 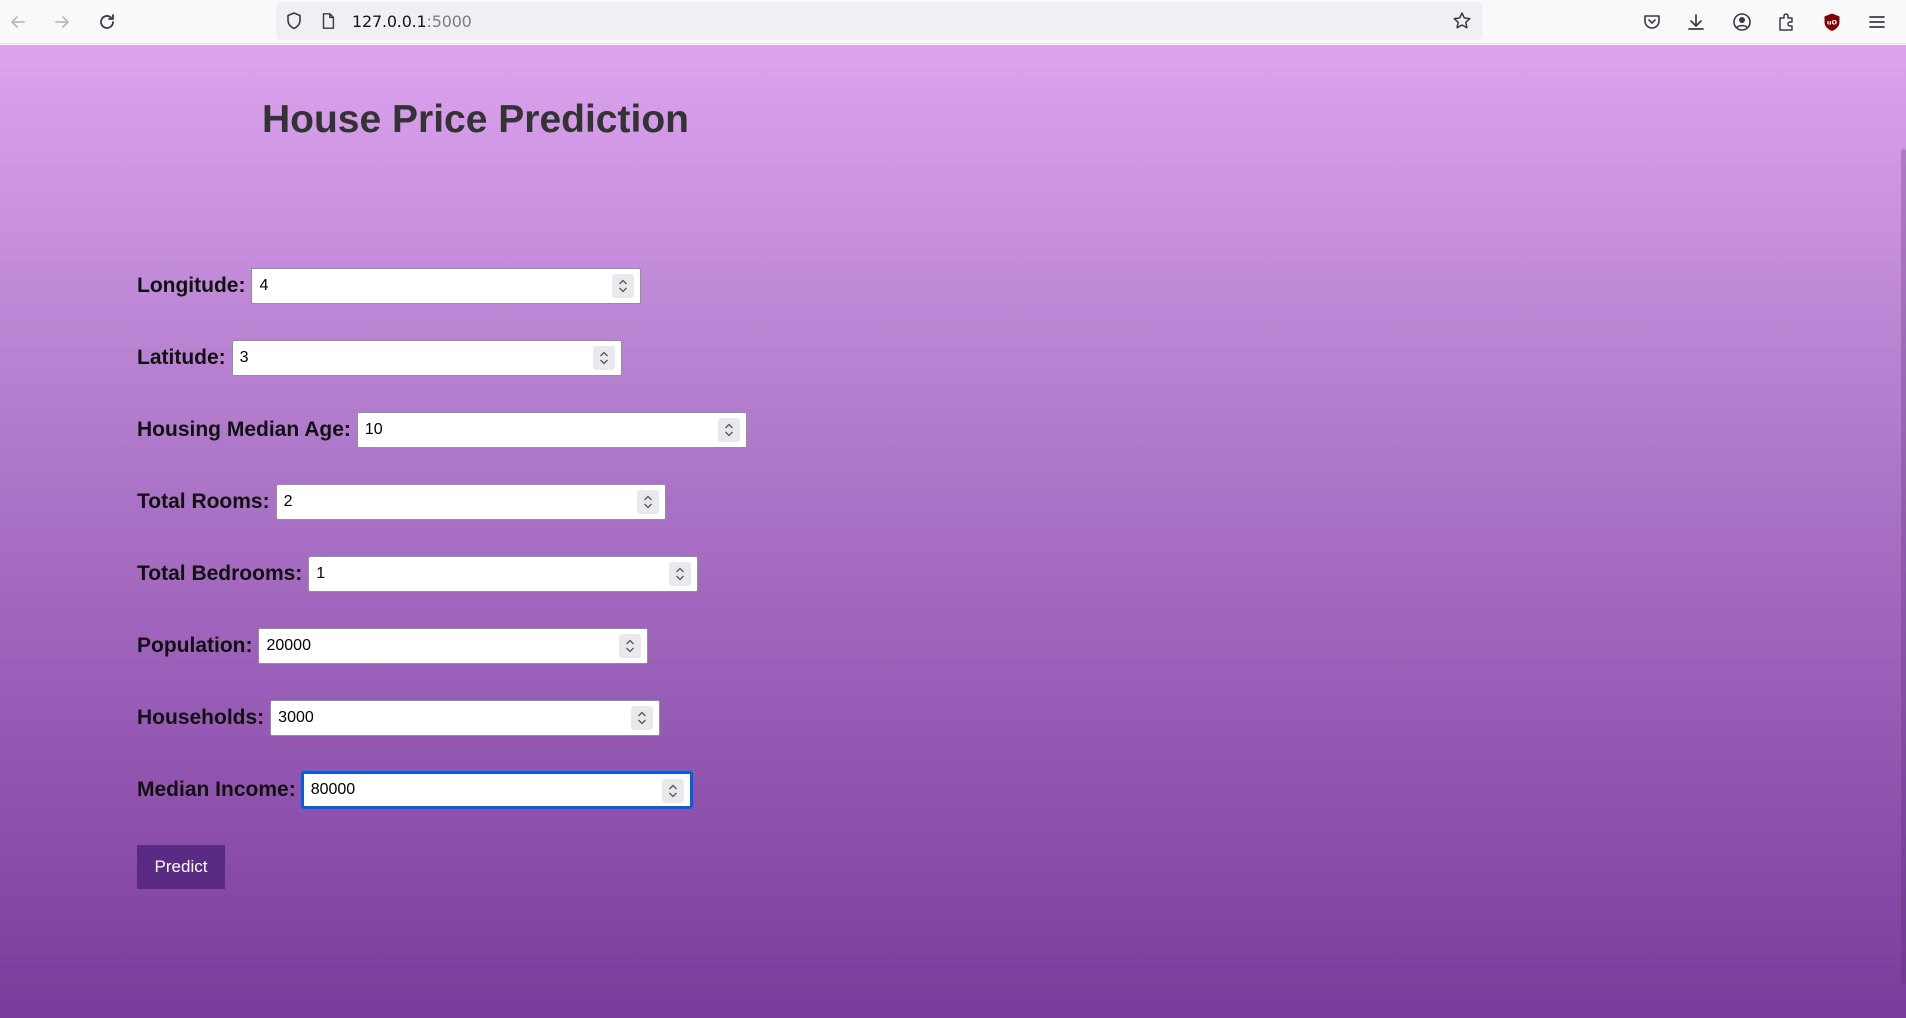 I want to click on field-label: Total Rooms:, so click(x=203, y=501).